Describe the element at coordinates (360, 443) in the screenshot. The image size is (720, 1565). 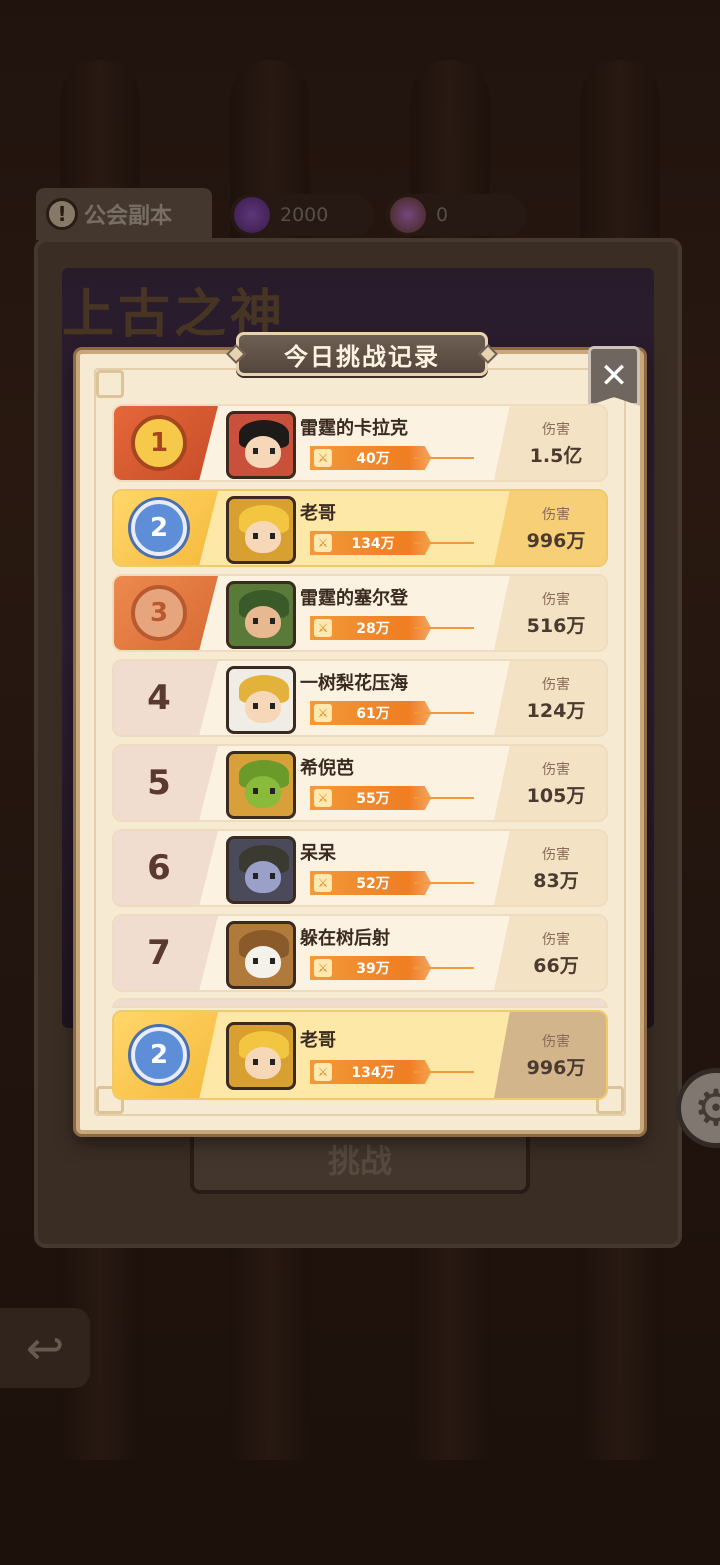
I see `ranking-row: 1 雷霆的卡拉克 ⚔ 40万 伤害 1.5亿` at that location.